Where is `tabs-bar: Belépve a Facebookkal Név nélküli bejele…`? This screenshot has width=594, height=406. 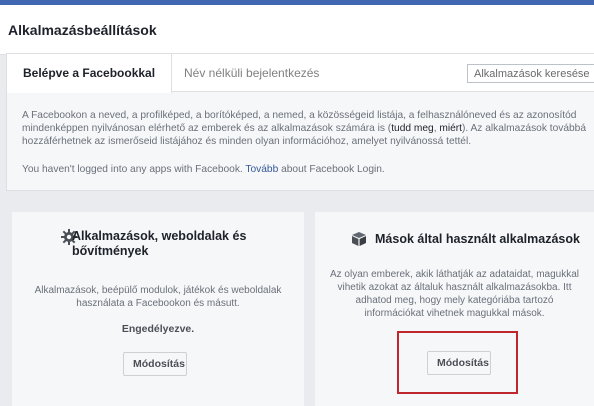 tabs-bar: Belépve a Facebookkal Név nélküli bejele… is located at coordinates (300, 73).